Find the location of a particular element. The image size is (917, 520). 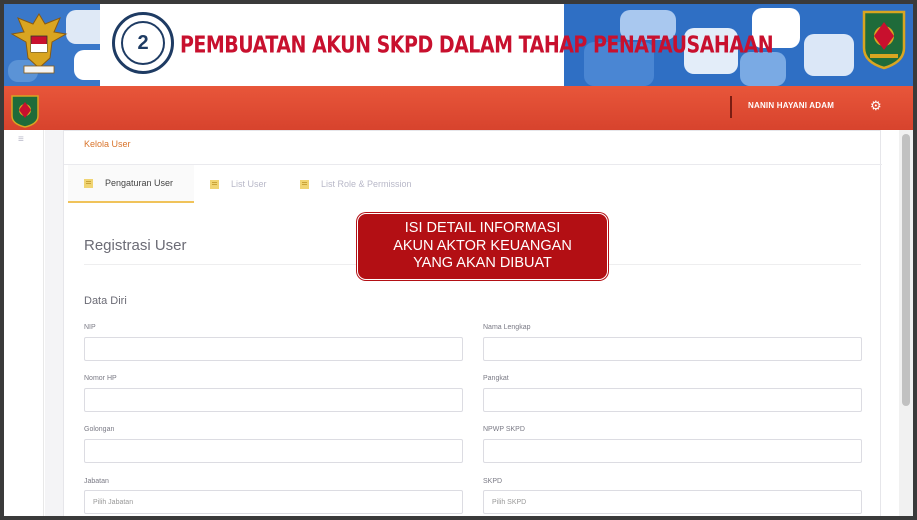

breadcrumb: Kelola User is located at coordinates (107, 144).